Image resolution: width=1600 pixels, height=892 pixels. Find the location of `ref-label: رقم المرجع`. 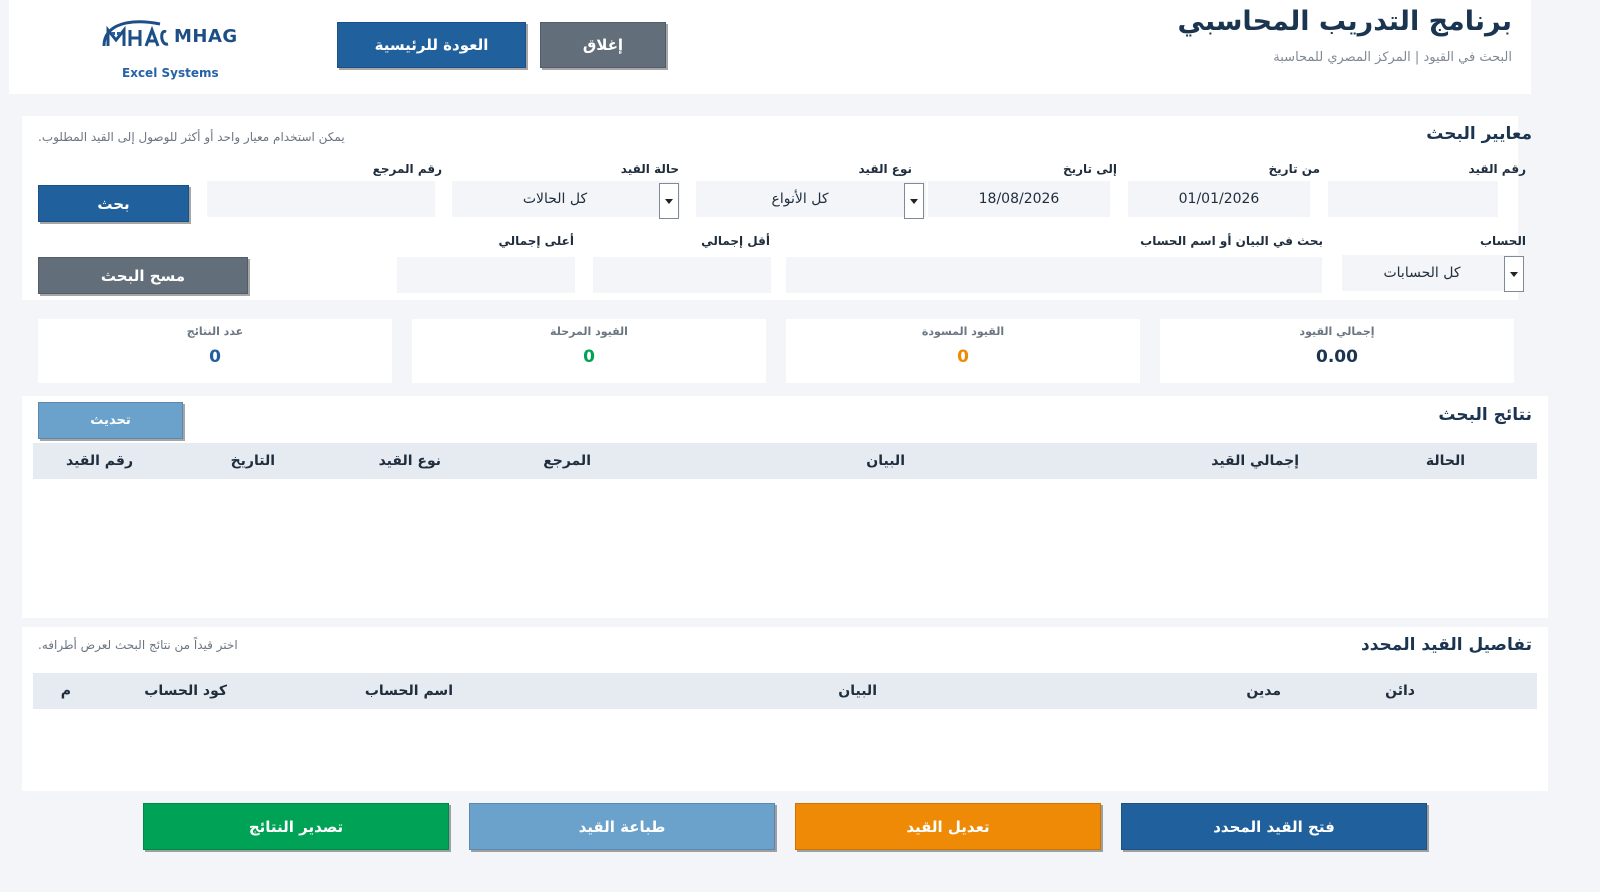

ref-label: رقم المرجع is located at coordinates (407, 169).